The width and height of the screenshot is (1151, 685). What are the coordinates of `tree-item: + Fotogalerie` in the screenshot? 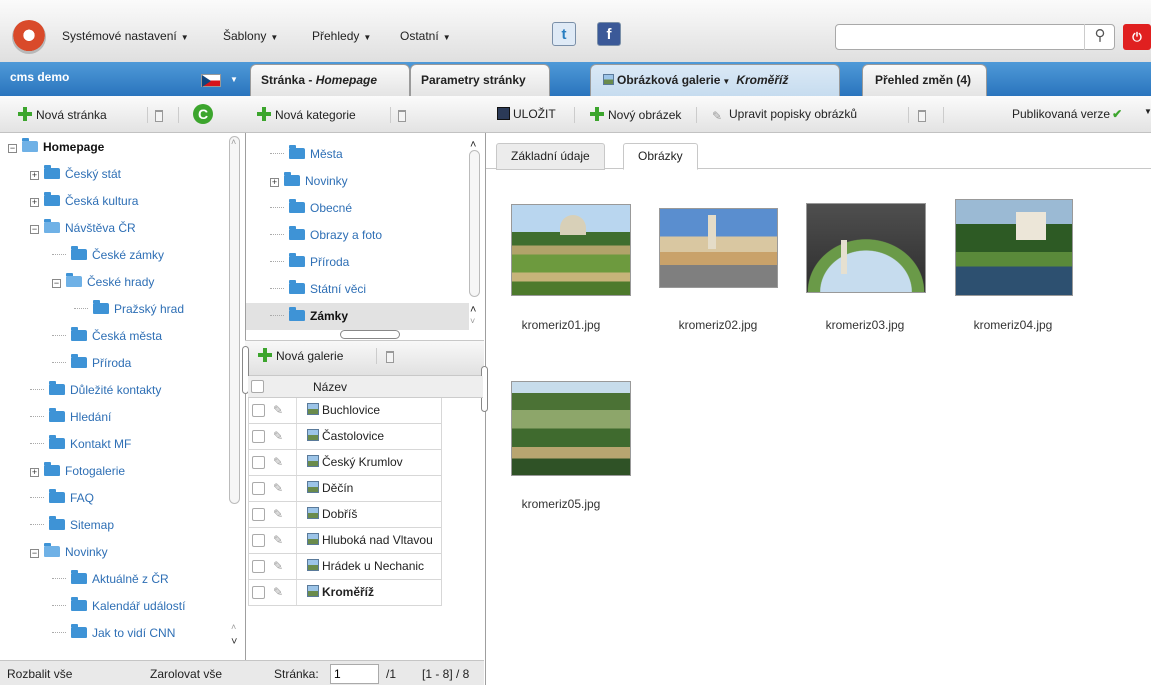 It's located at (77, 471).